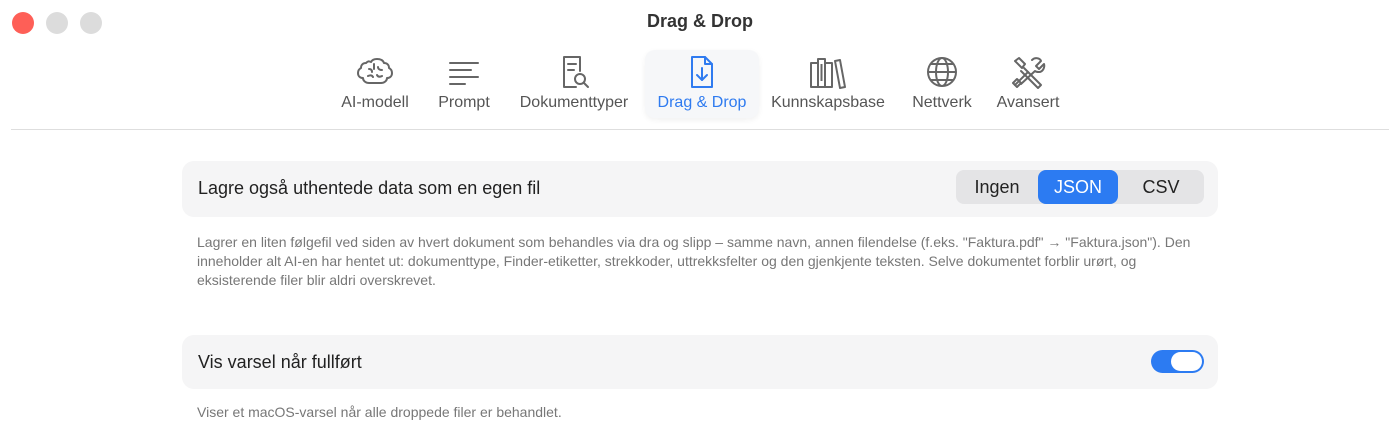  What do you see at coordinates (702, 72) in the screenshot?
I see `document-download-icon` at bounding box center [702, 72].